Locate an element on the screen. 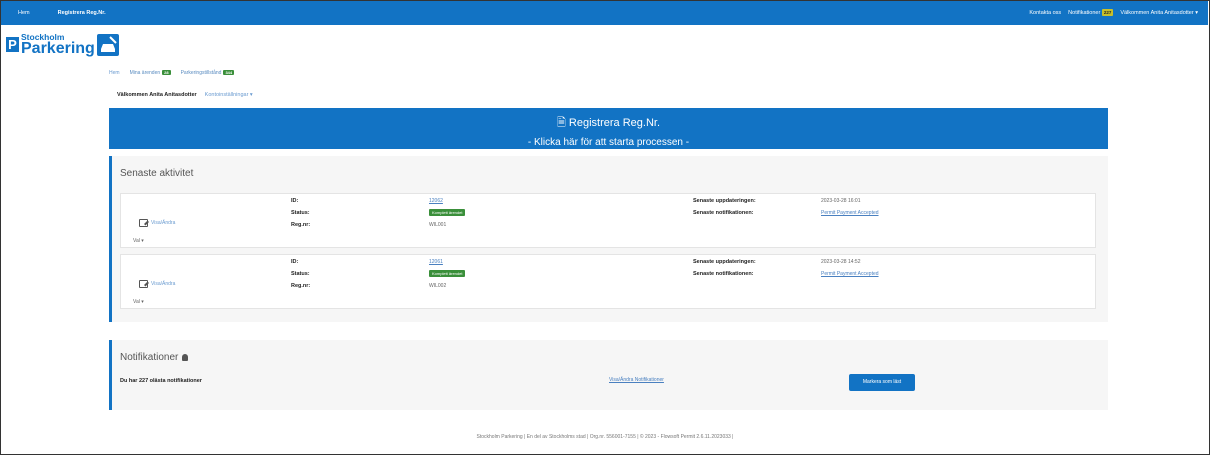 The height and width of the screenshot is (455, 1210). parking-p-icon: P is located at coordinates (12, 45).